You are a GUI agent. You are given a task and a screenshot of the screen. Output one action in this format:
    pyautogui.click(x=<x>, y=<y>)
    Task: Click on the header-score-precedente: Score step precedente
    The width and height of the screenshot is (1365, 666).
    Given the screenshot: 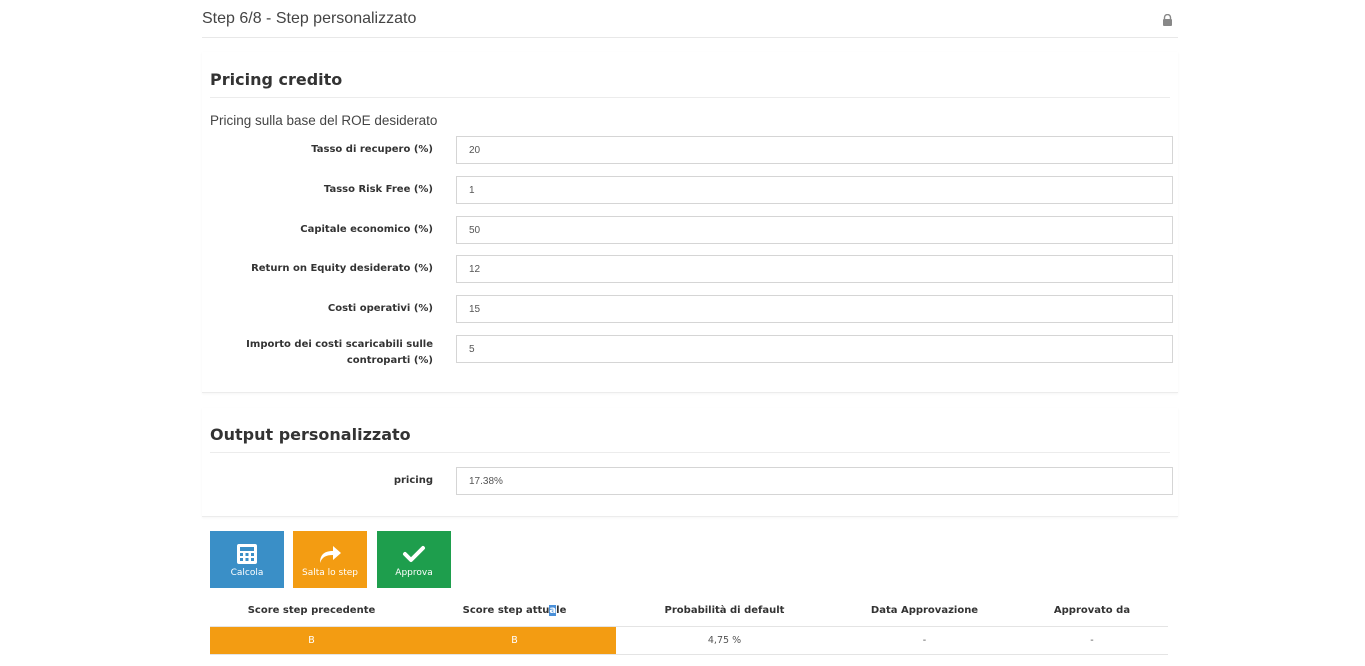 What is the action you would take?
    pyautogui.click(x=311, y=610)
    